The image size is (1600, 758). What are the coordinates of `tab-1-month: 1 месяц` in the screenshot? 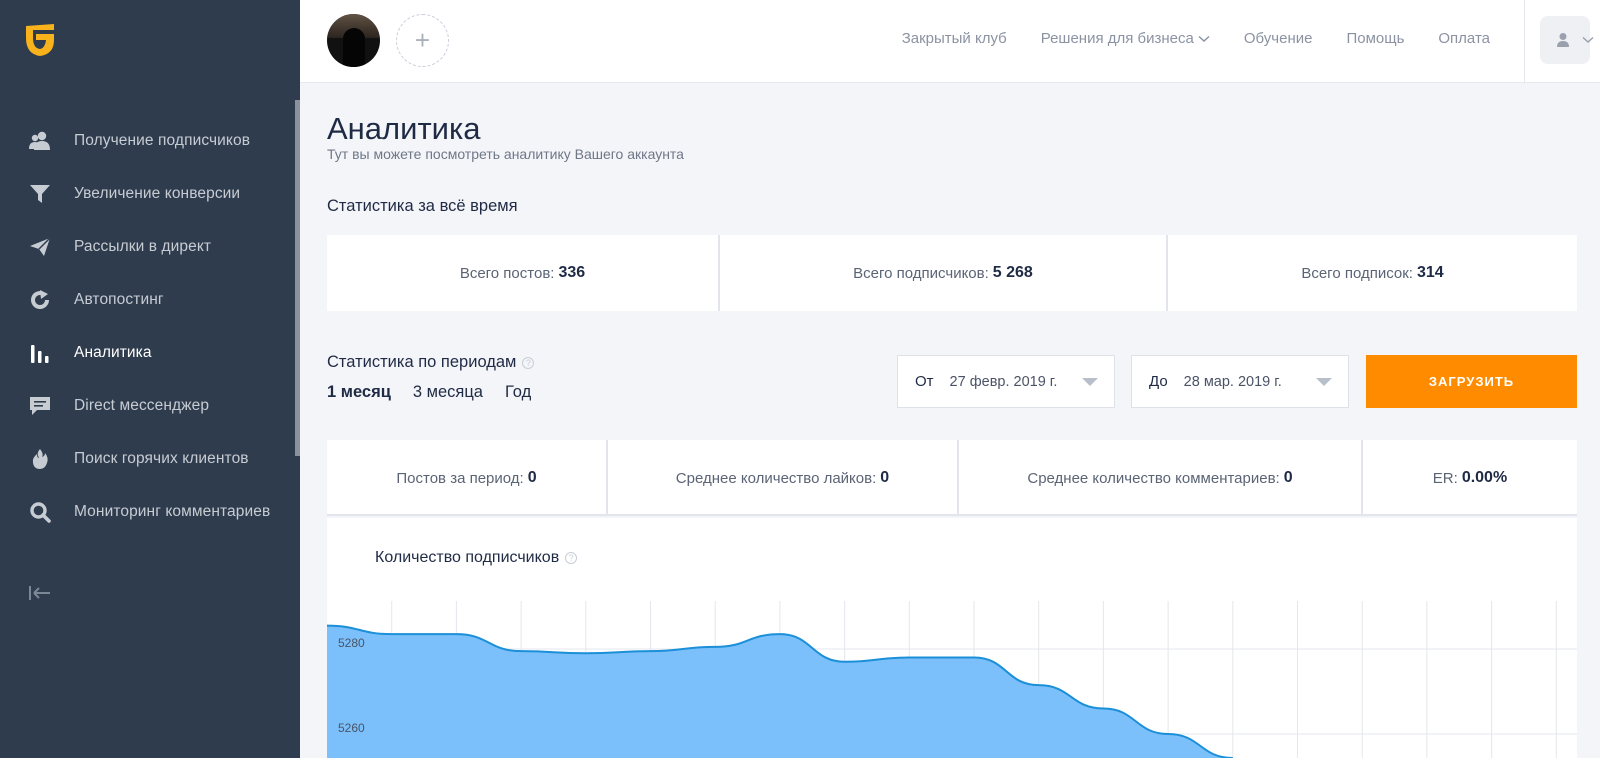 It's located at (359, 392).